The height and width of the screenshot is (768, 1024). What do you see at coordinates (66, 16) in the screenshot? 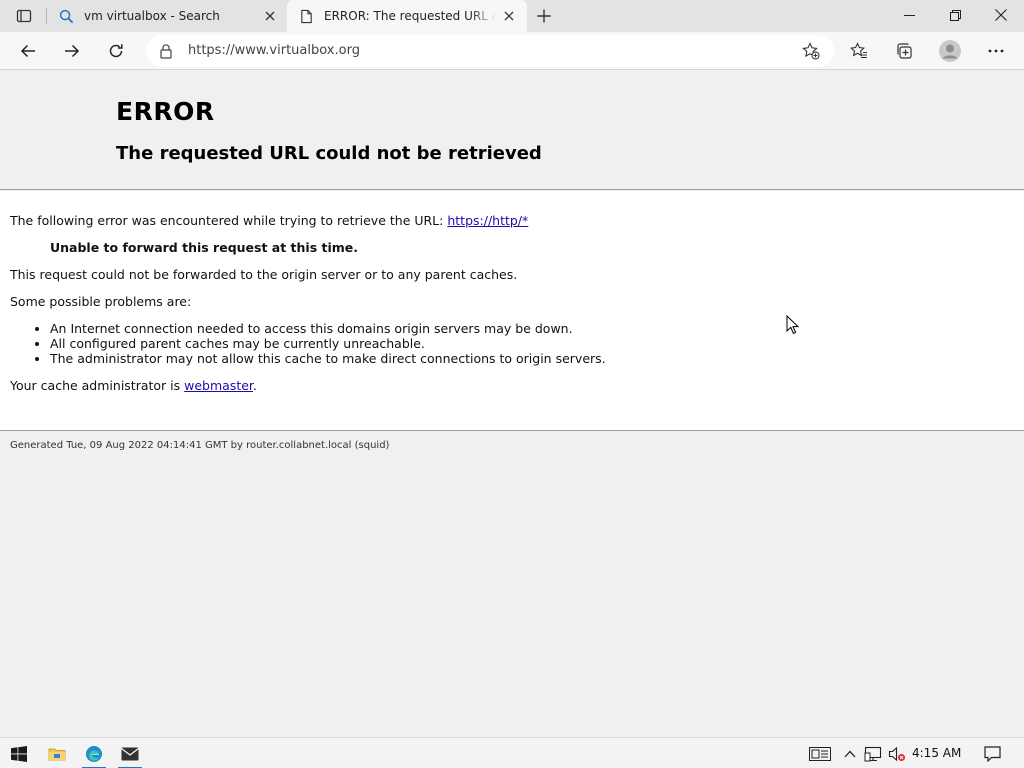
I see `search-icon` at bounding box center [66, 16].